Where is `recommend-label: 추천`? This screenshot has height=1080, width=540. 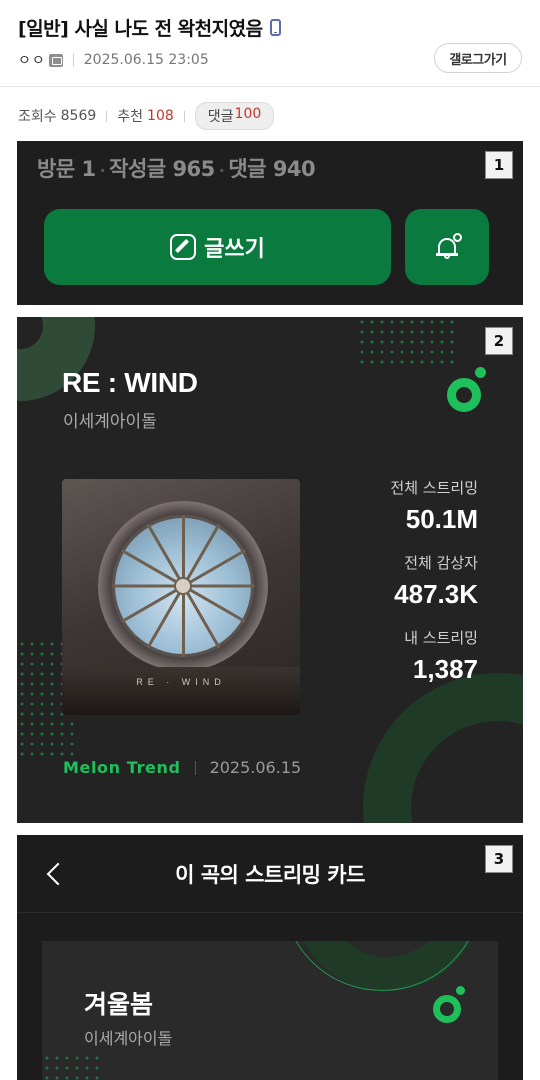 recommend-label: 추천 is located at coordinates (130, 117).